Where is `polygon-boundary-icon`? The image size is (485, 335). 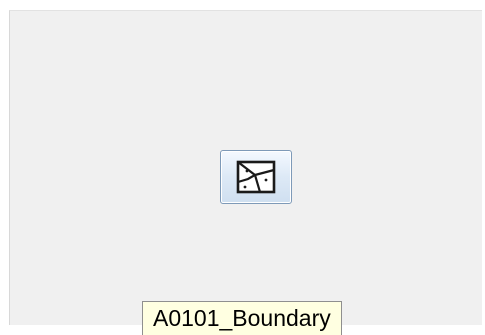 polygon-boundary-icon is located at coordinates (256, 177).